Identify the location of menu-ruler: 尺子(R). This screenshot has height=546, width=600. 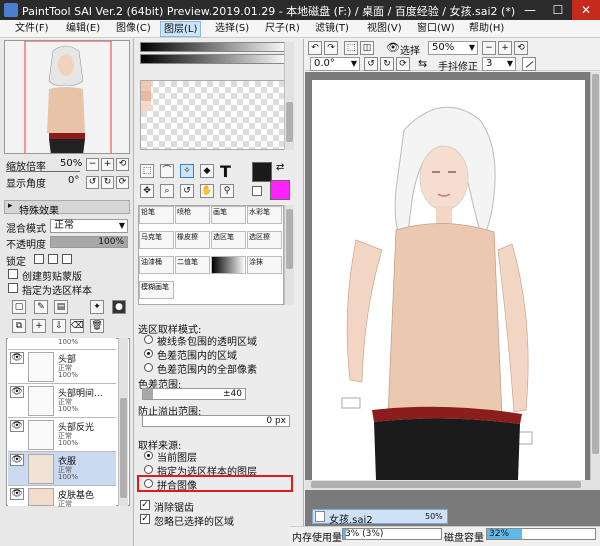
(282, 29).